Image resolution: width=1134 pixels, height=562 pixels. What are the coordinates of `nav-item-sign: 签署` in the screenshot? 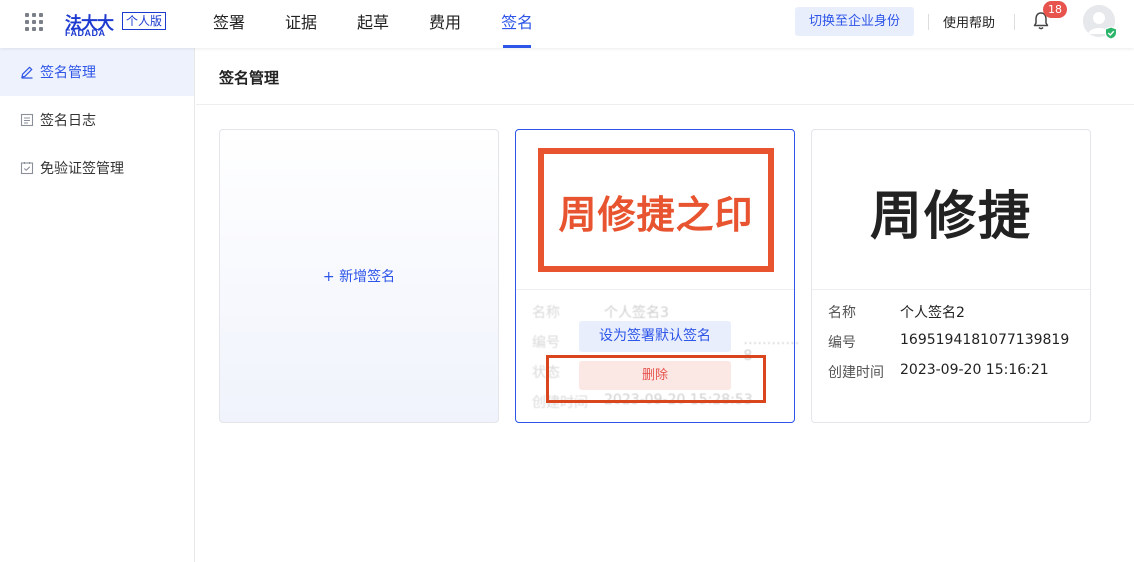 It's located at (229, 24).